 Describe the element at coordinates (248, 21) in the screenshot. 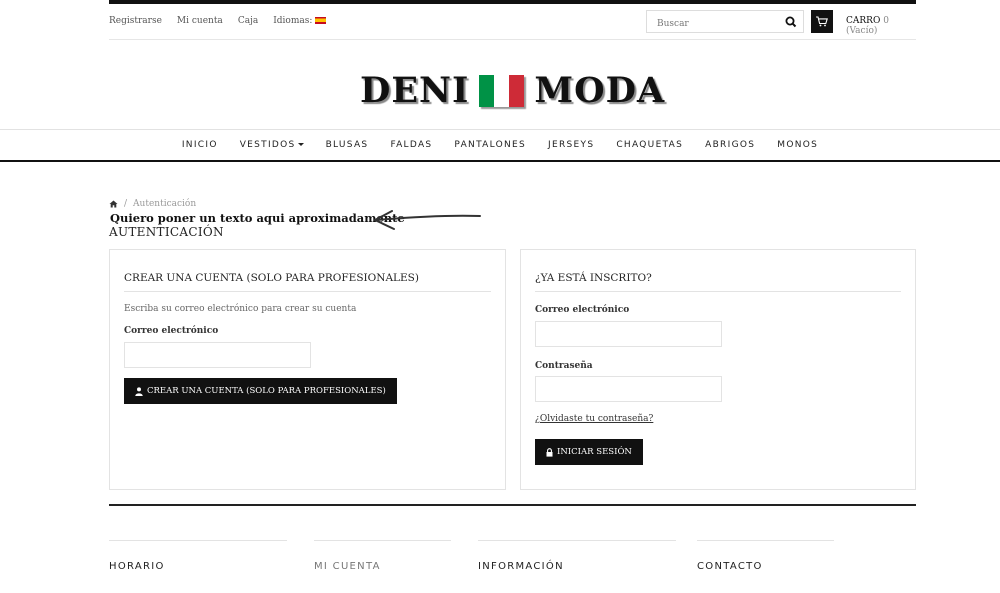

I see `checkout-link: Caja` at that location.